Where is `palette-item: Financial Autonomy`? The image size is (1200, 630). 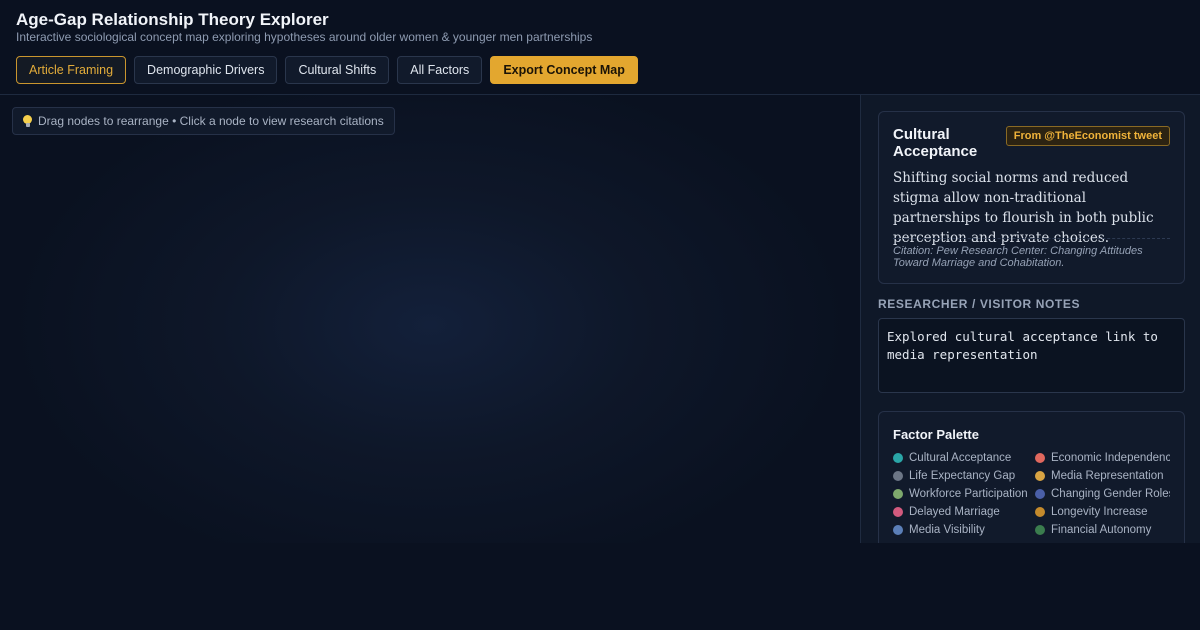 palette-item: Financial Autonomy is located at coordinates (1102, 530).